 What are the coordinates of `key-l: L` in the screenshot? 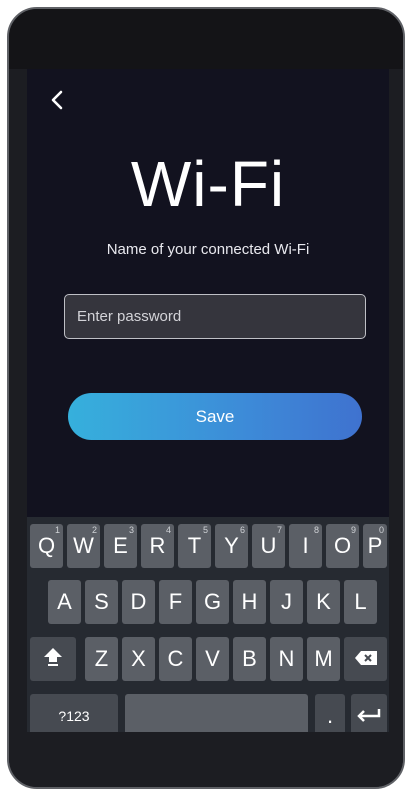 It's located at (360, 602).